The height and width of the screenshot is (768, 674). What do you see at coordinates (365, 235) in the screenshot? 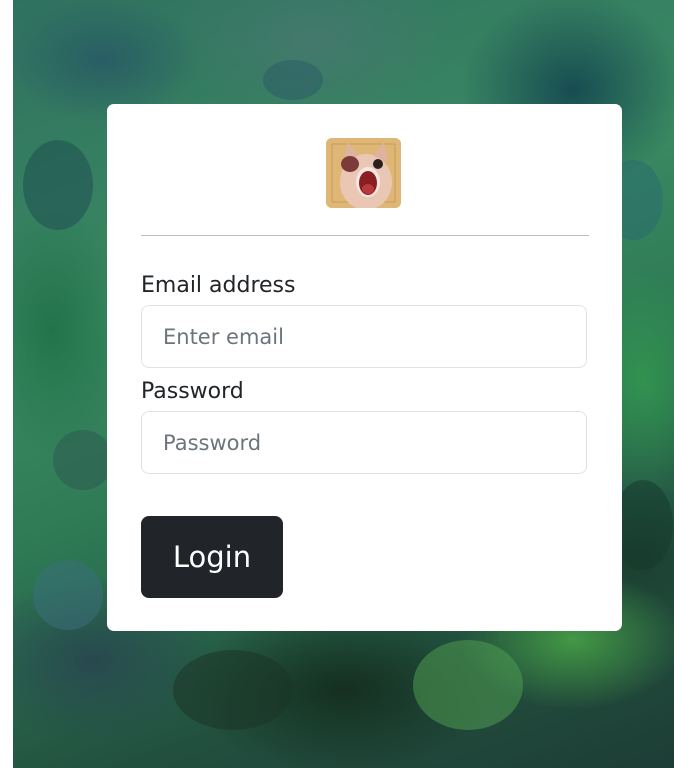
I see `card-divider` at bounding box center [365, 235].